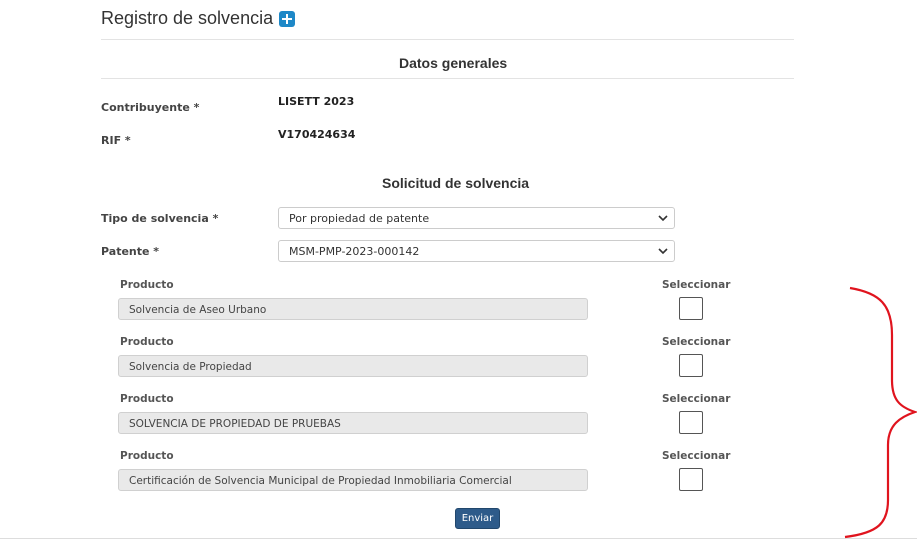  Describe the element at coordinates (353, 423) in the screenshot. I see `product-field: SOLVENCIA DE PROPIEDAD DE PRUEBAS` at that location.